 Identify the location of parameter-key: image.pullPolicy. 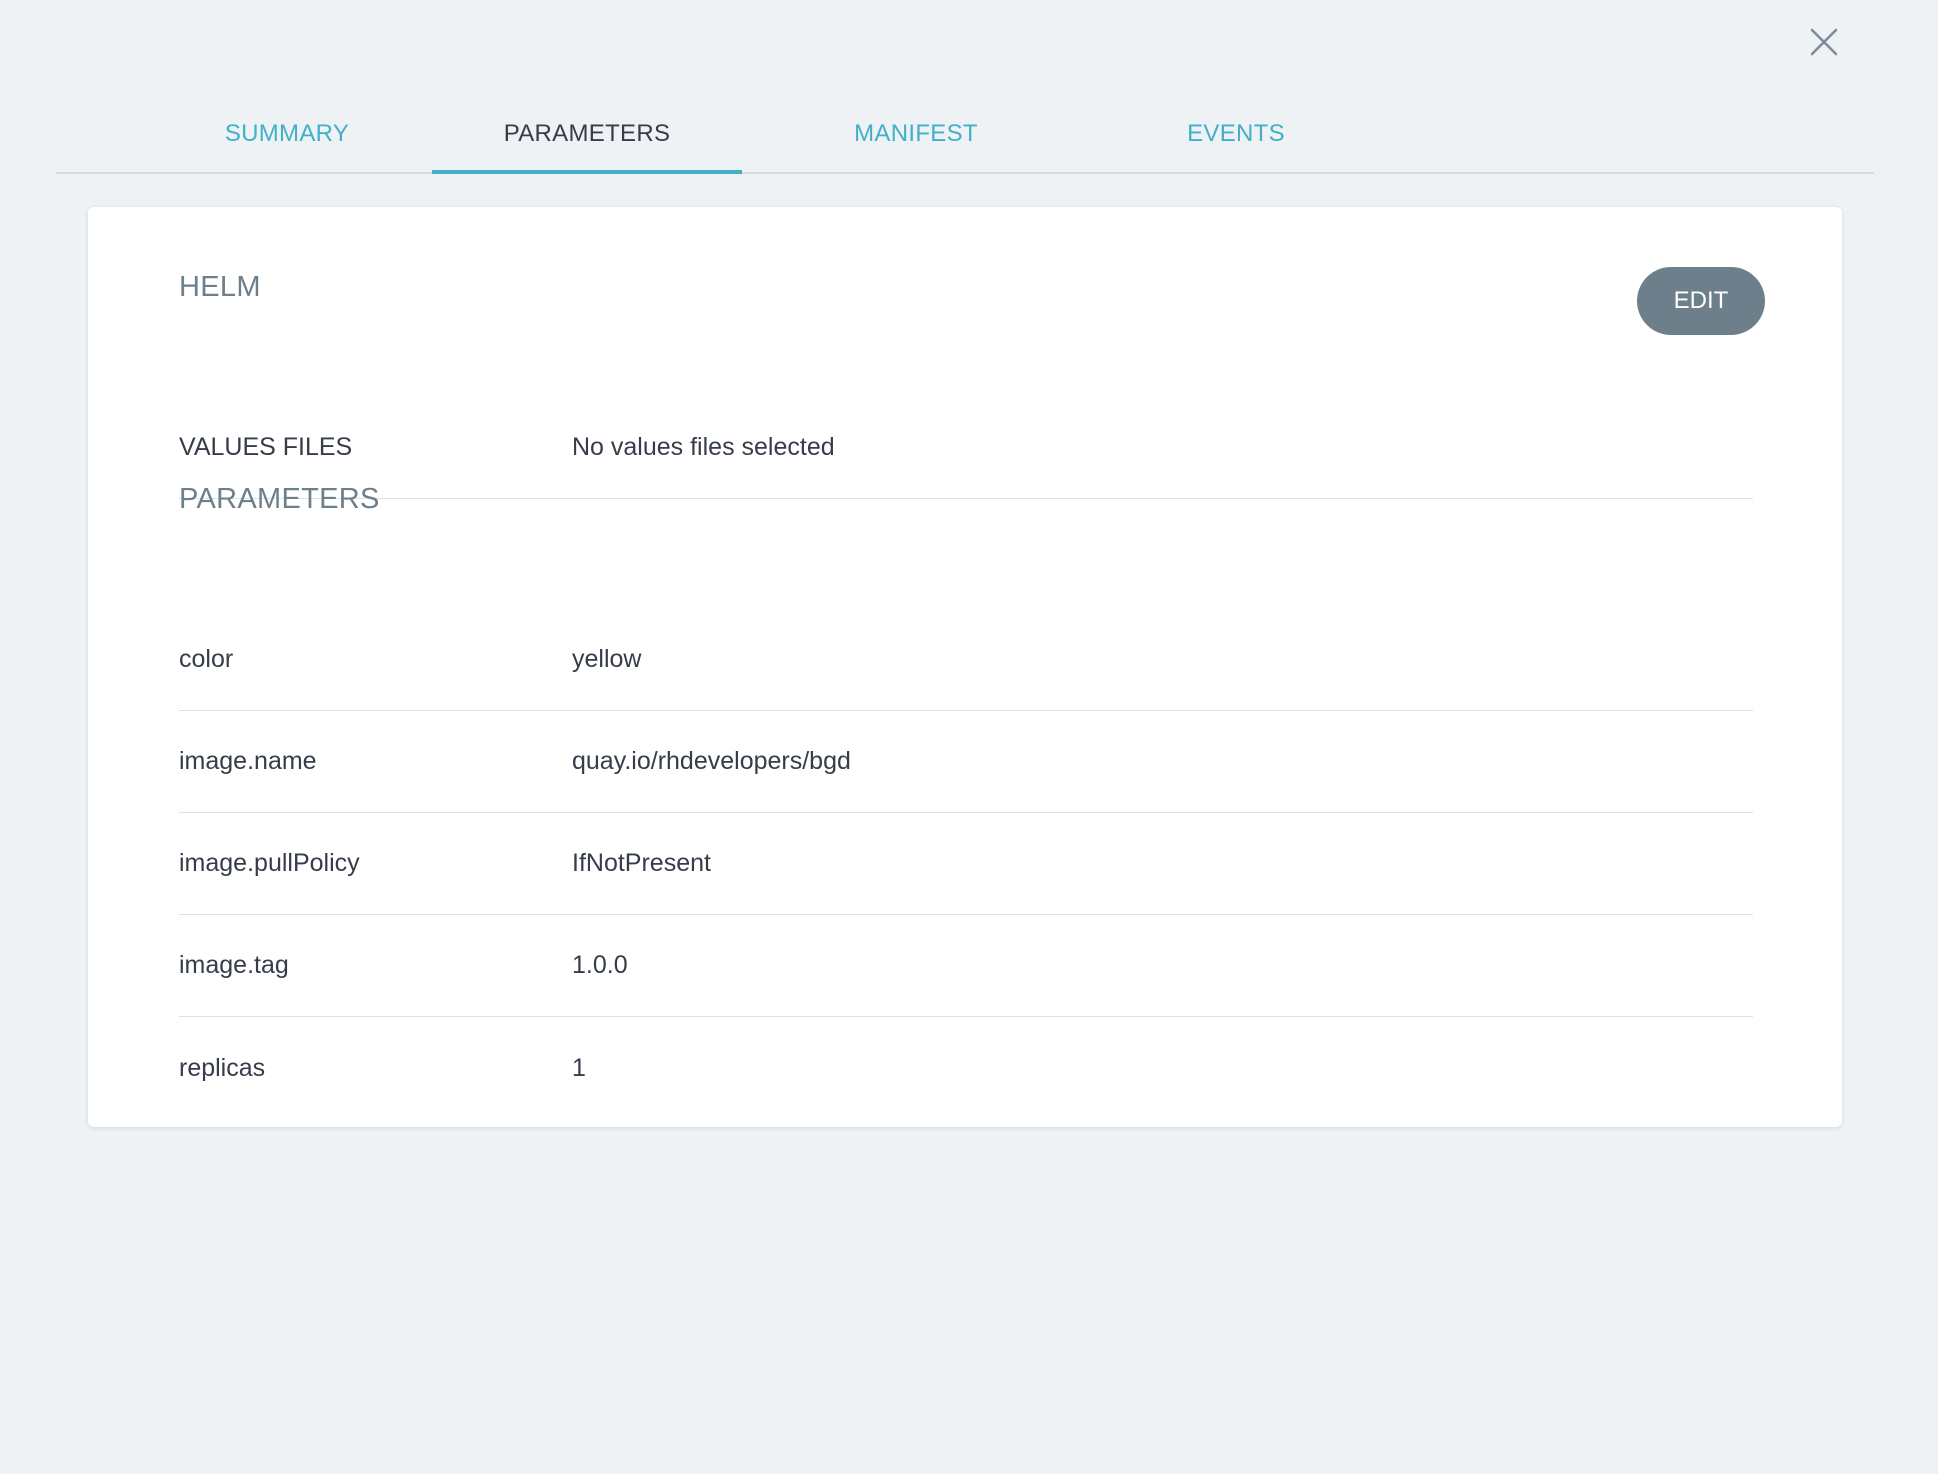
(269, 863).